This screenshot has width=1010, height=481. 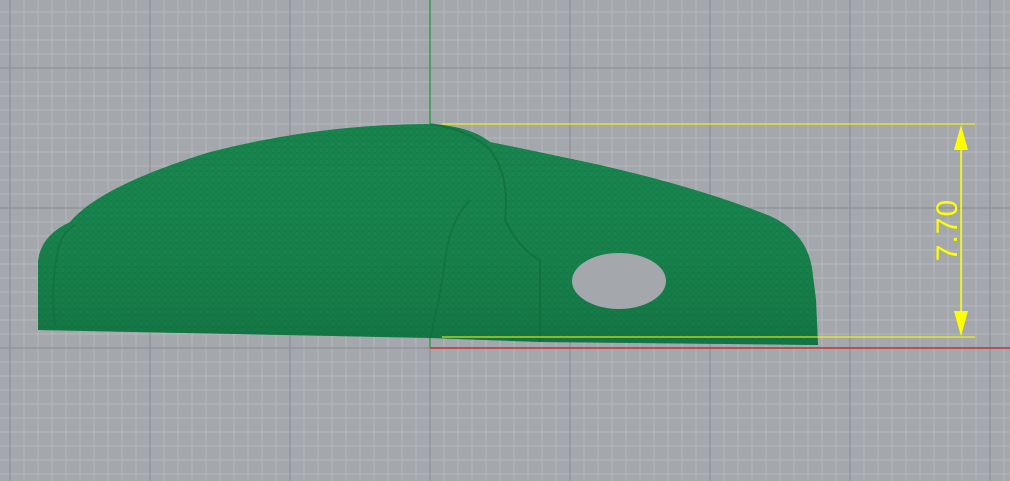 I want to click on mesh-hole, so click(x=619, y=281).